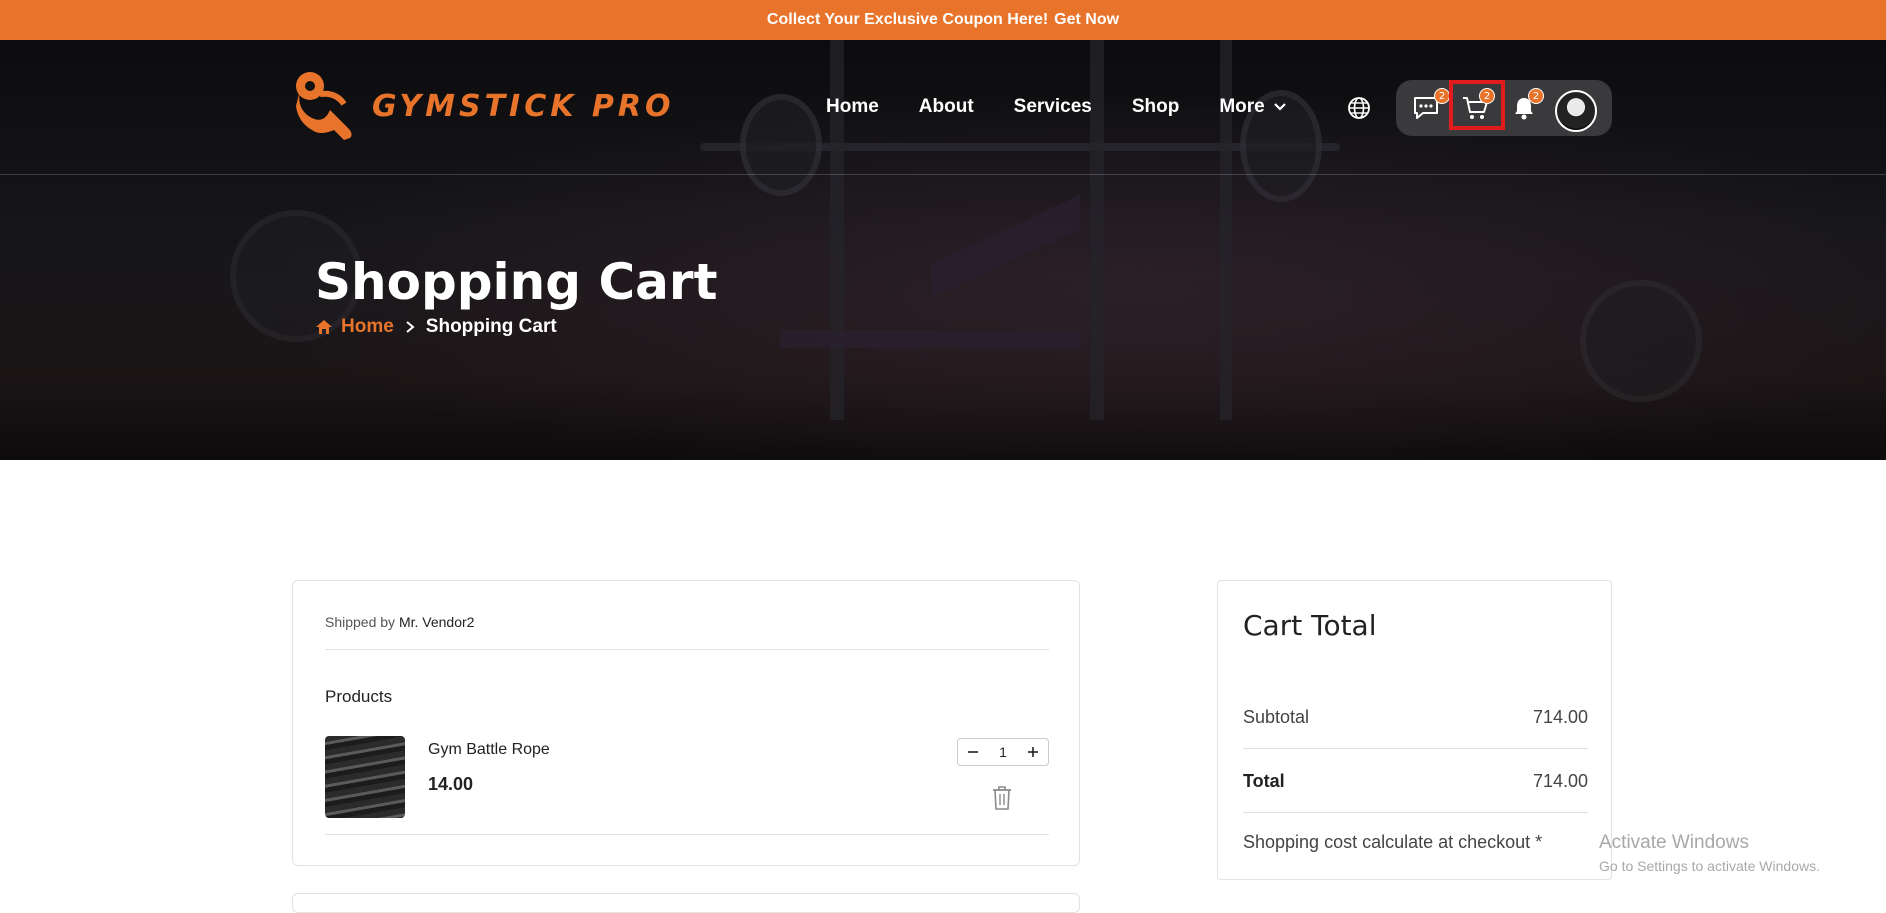 The height and width of the screenshot is (913, 1886). Describe the element at coordinates (437, 622) in the screenshot. I see `vendor-name: Mr. Vendor2` at that location.